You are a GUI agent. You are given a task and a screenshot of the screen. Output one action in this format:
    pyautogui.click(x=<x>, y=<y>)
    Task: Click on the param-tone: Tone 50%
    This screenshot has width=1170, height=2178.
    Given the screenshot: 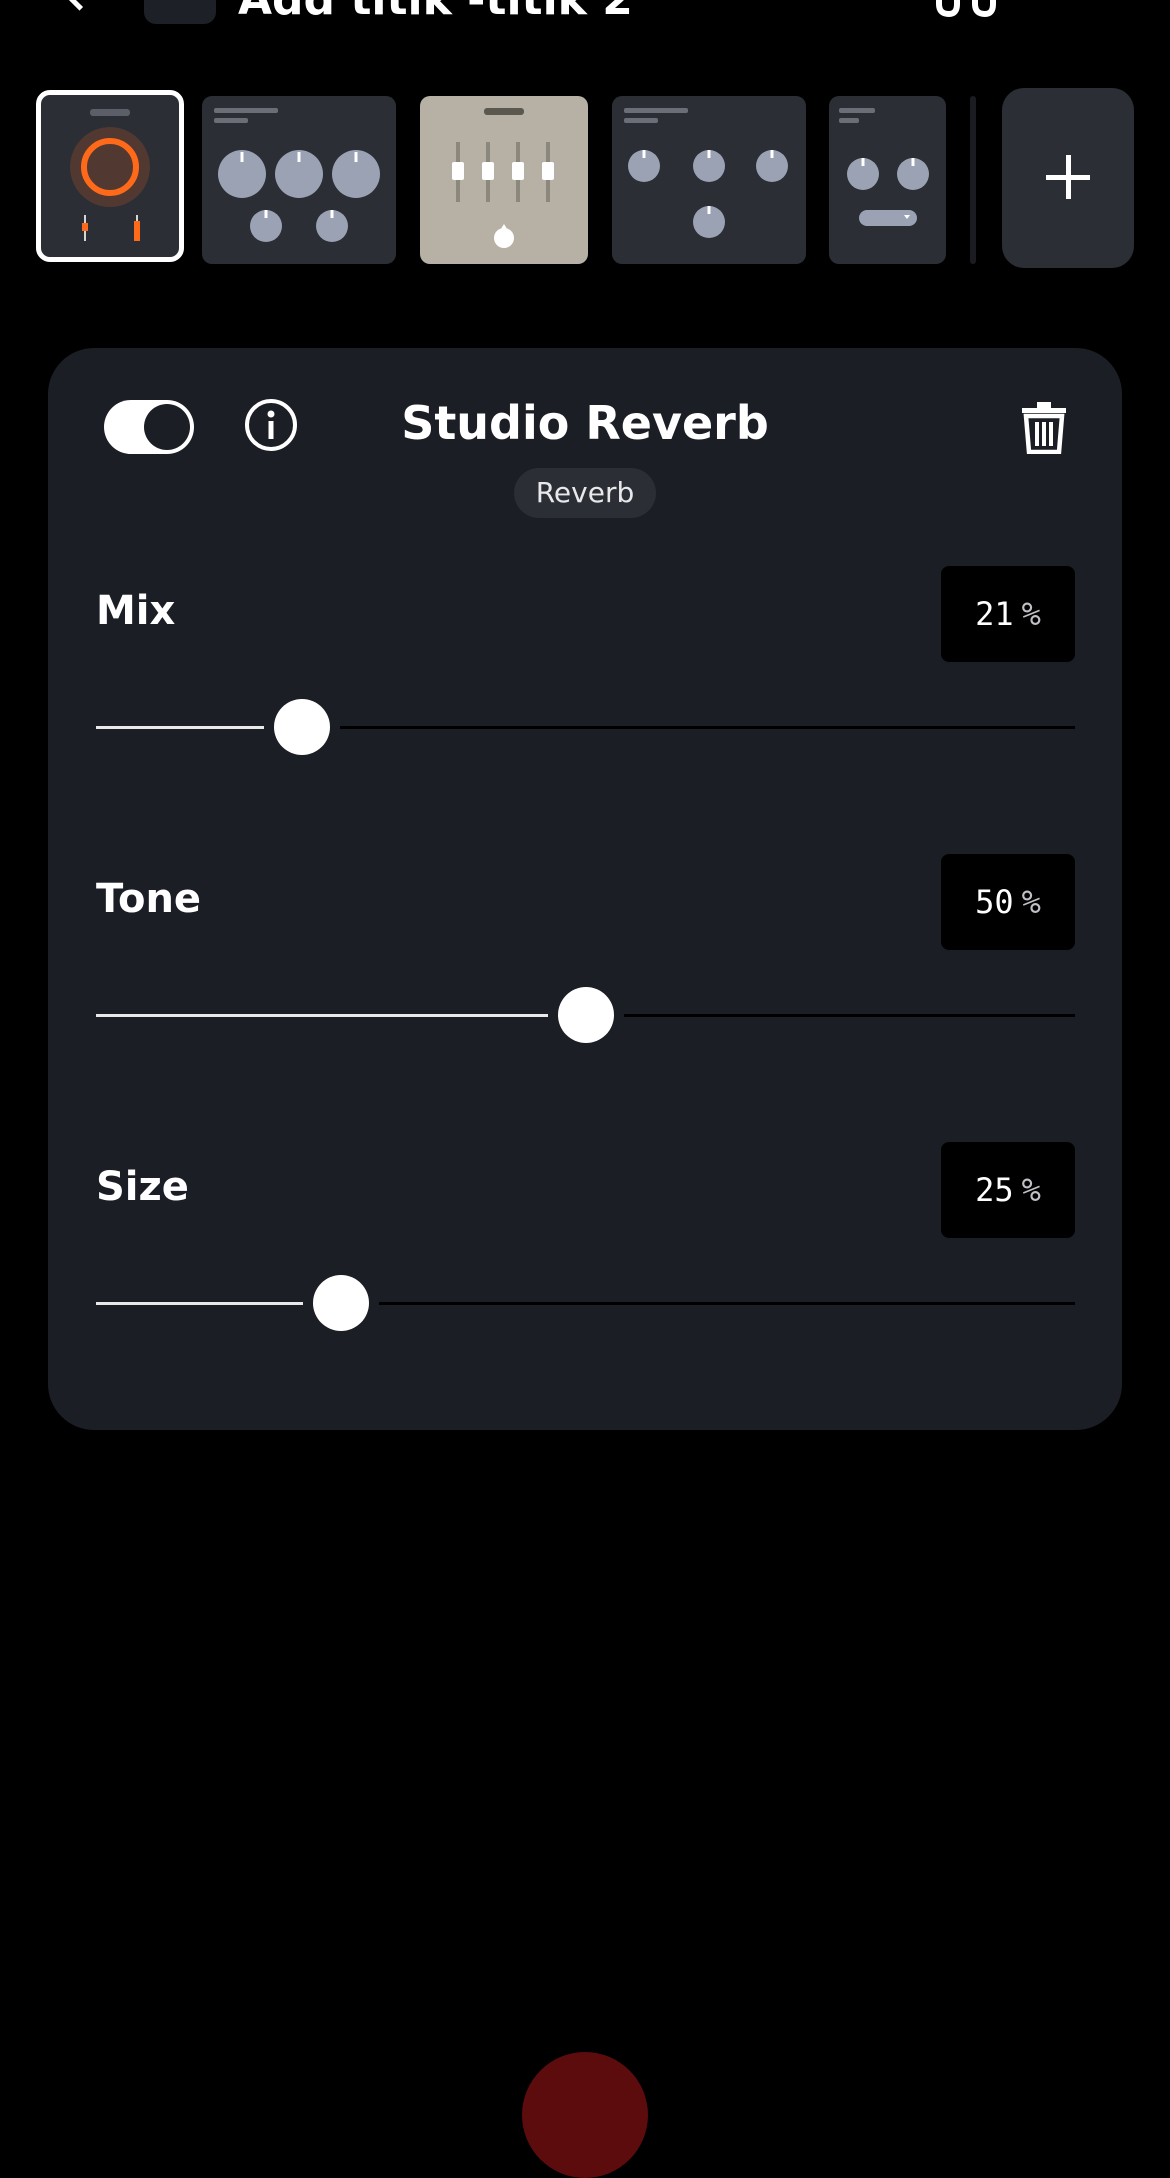 What is the action you would take?
    pyautogui.click(x=585, y=954)
    